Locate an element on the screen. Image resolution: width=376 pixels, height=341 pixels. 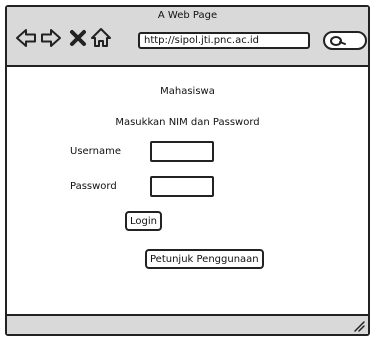
username-label: Username is located at coordinates (95, 151).